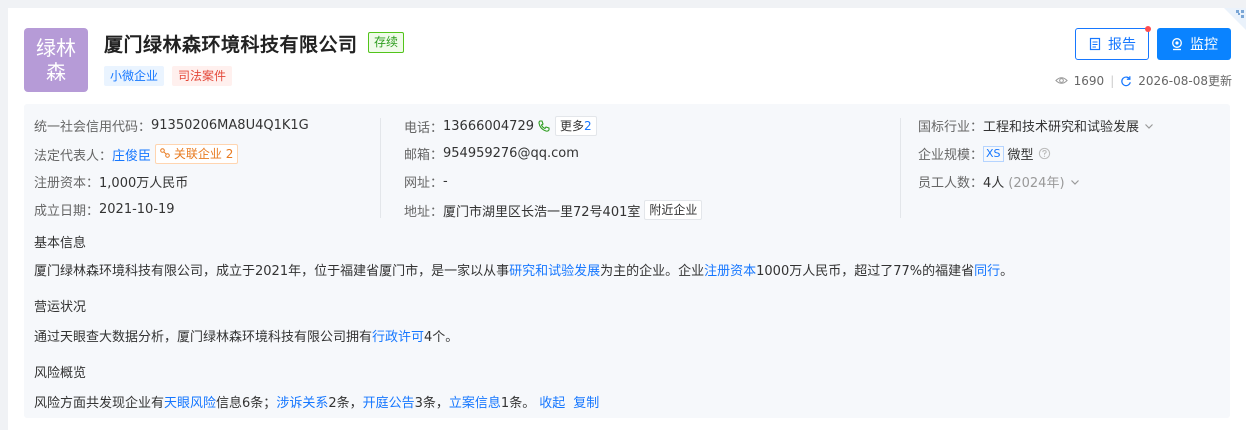 This screenshot has width=1246, height=430. What do you see at coordinates (552, 403) in the screenshot?
I see `collapse-button: 收起` at bounding box center [552, 403].